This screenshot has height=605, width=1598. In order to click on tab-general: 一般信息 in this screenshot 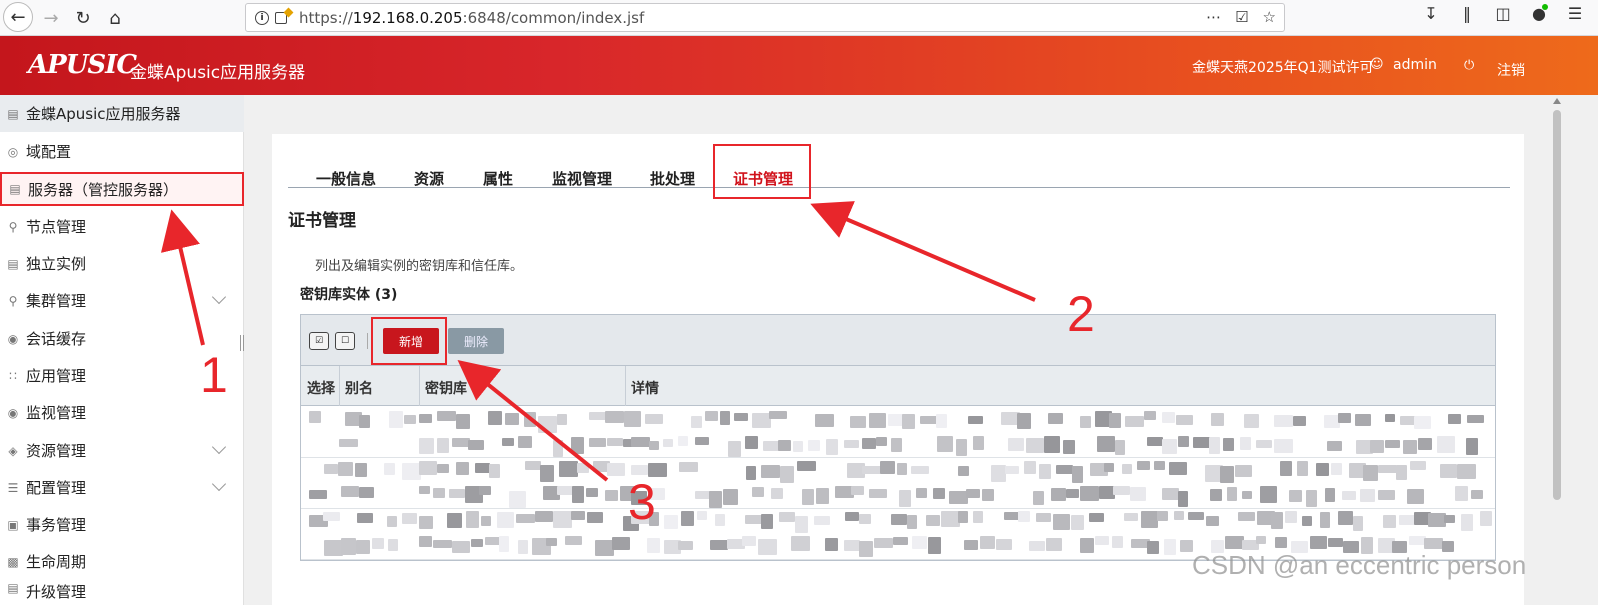, I will do `click(346, 178)`.